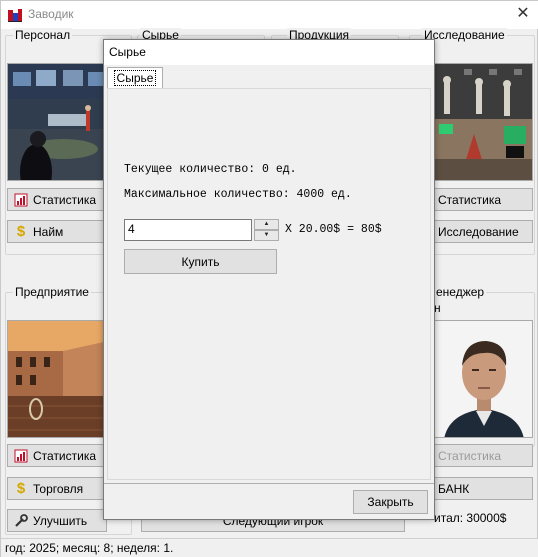  I want to click on manager-photo, so click(483, 379).